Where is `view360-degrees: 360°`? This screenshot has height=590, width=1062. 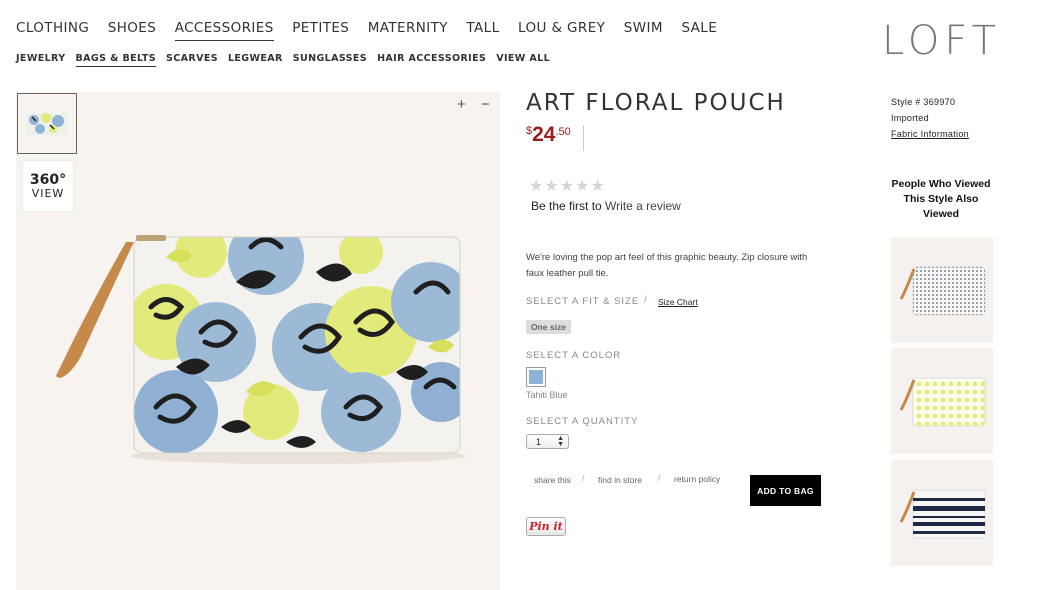
view360-degrees: 360° is located at coordinates (48, 179).